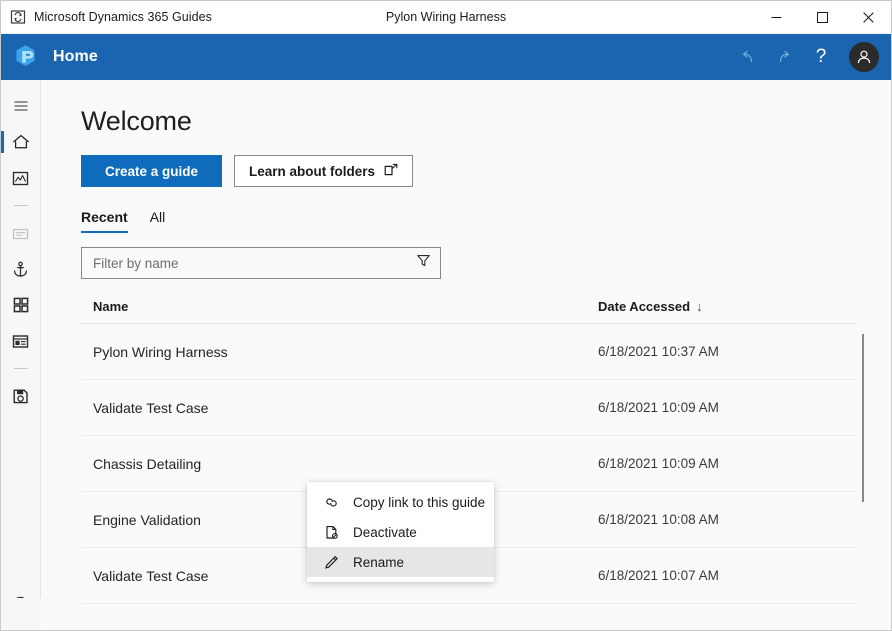  I want to click on left-rail-navigation, so click(21, 355).